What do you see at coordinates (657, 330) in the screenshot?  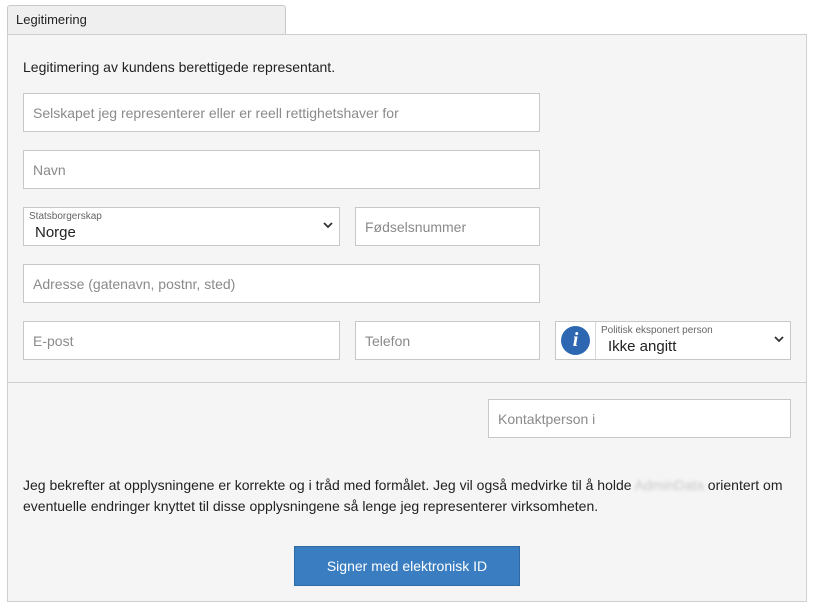 I see `pep-label: Politisk eksponert person` at bounding box center [657, 330].